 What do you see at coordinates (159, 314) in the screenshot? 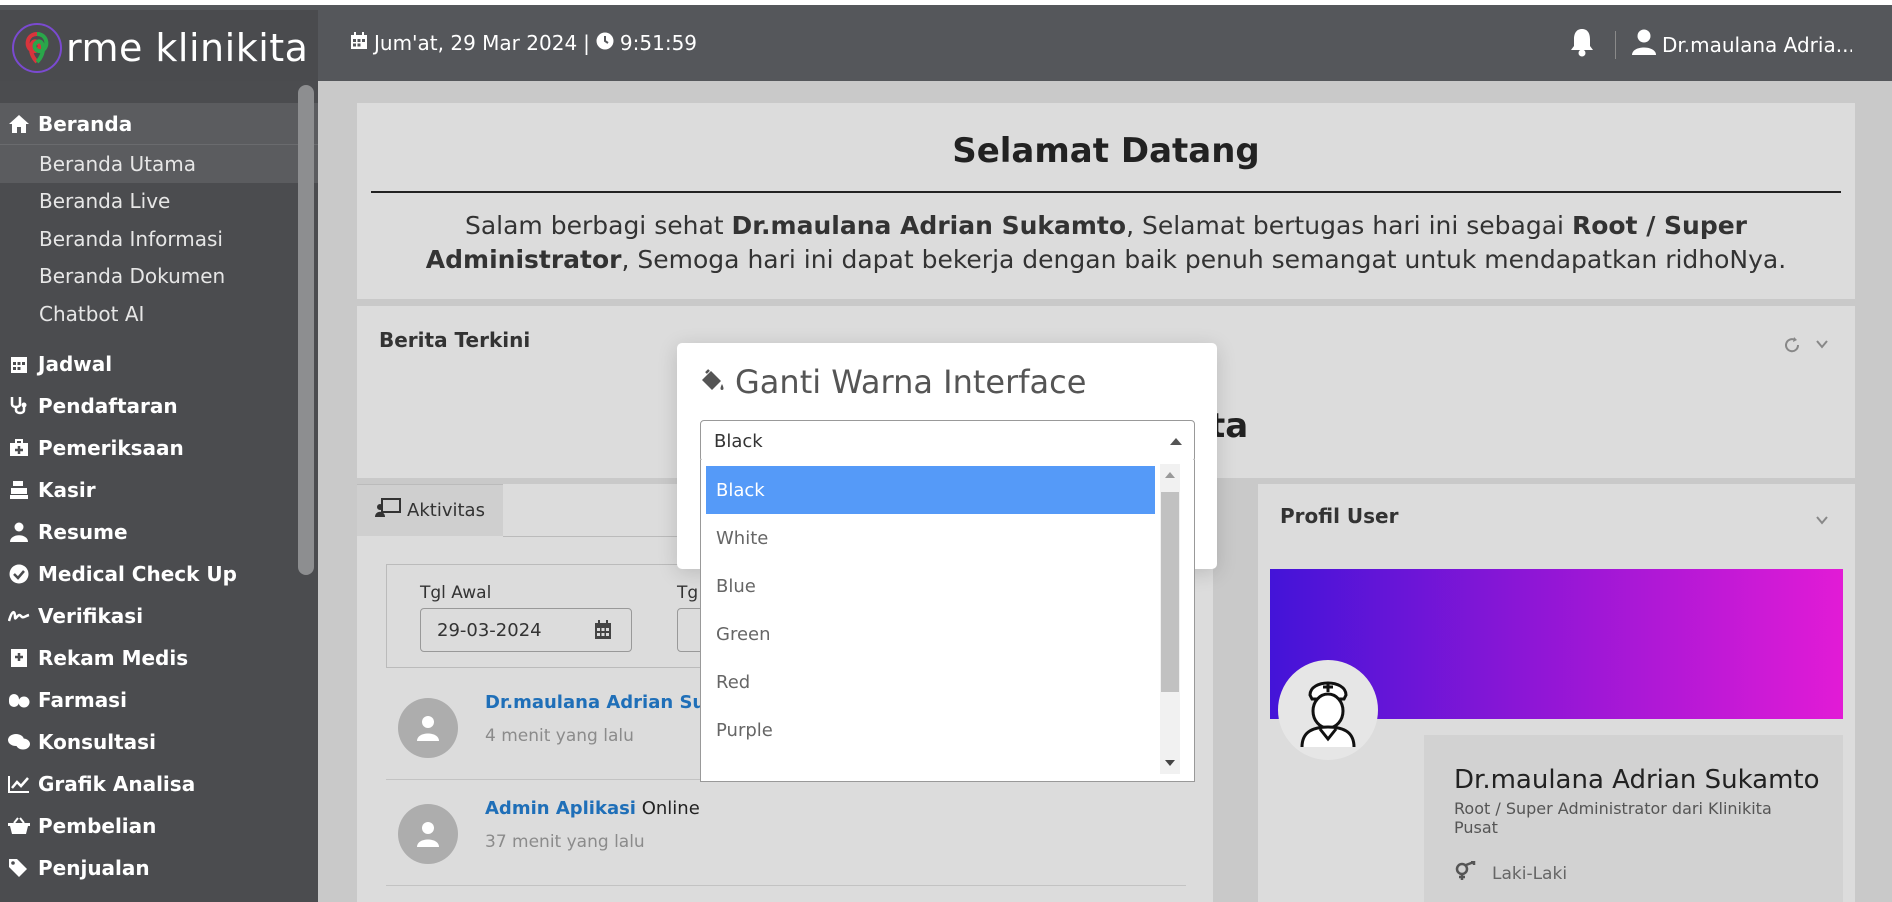
I see `sidebar-subitem-chatbot-ai: Chatbot AI` at bounding box center [159, 314].